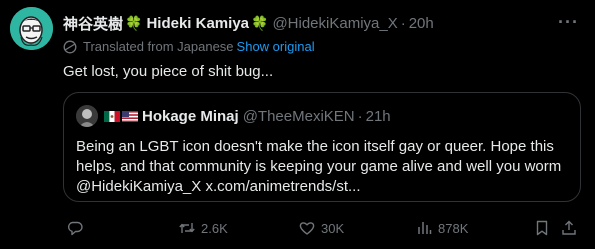  Describe the element at coordinates (453, 228) in the screenshot. I see `view-count: 878K` at that location.